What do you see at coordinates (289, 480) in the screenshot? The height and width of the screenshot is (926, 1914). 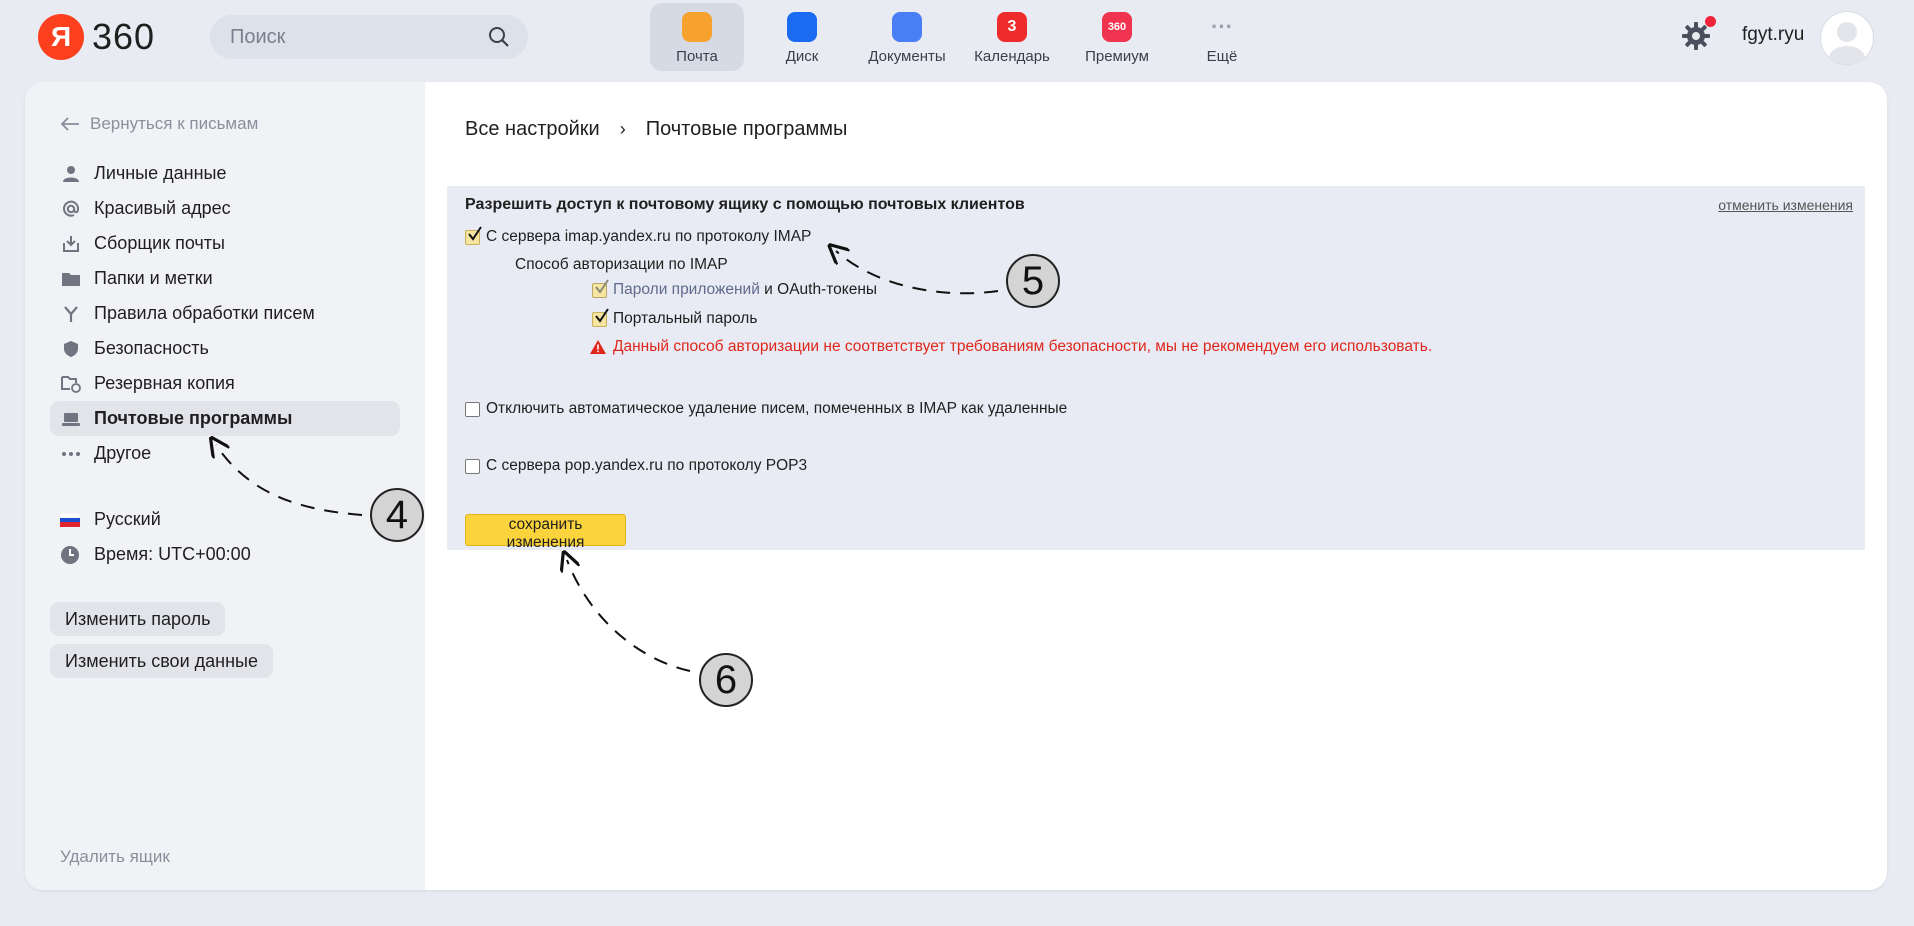 I see `arrow-to-sidebar-item` at bounding box center [289, 480].